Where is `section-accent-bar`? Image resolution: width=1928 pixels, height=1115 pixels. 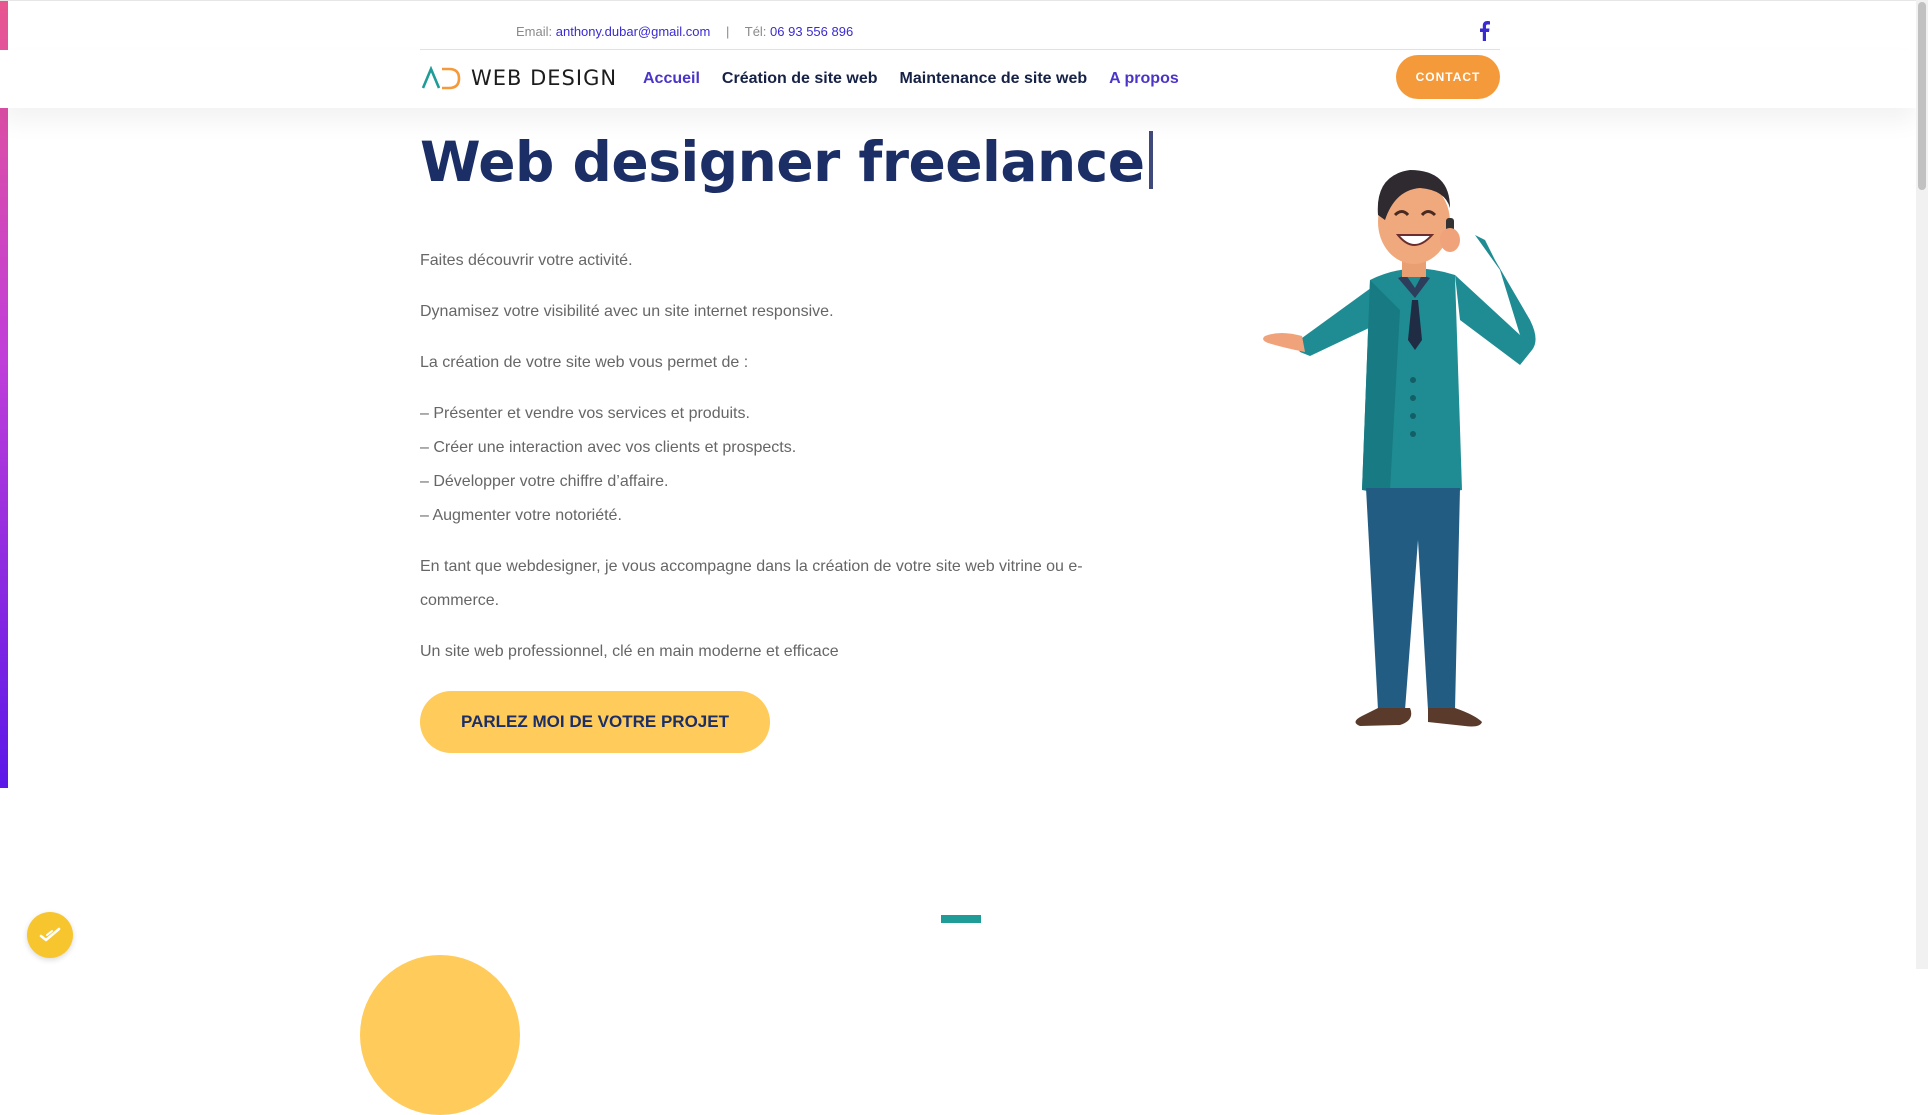 section-accent-bar is located at coordinates (961, 919).